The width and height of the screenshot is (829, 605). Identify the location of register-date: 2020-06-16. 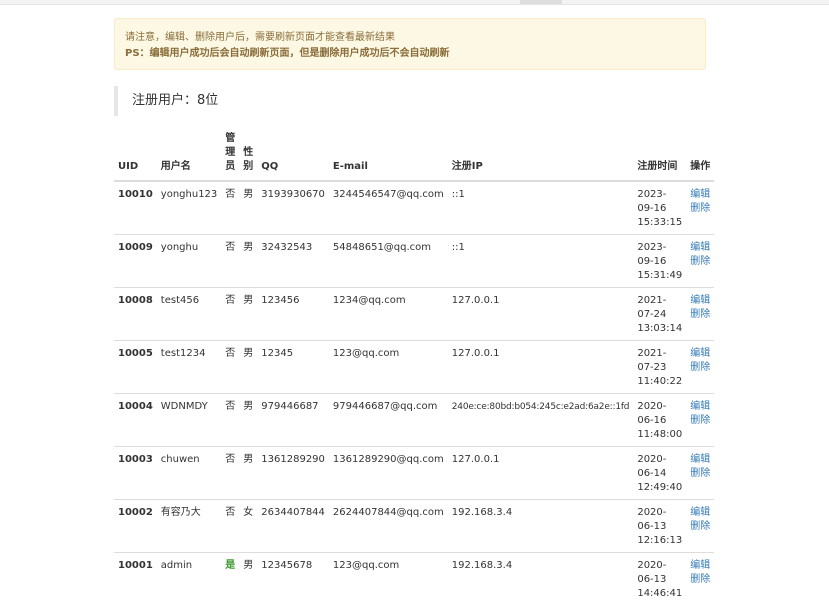
(659, 414).